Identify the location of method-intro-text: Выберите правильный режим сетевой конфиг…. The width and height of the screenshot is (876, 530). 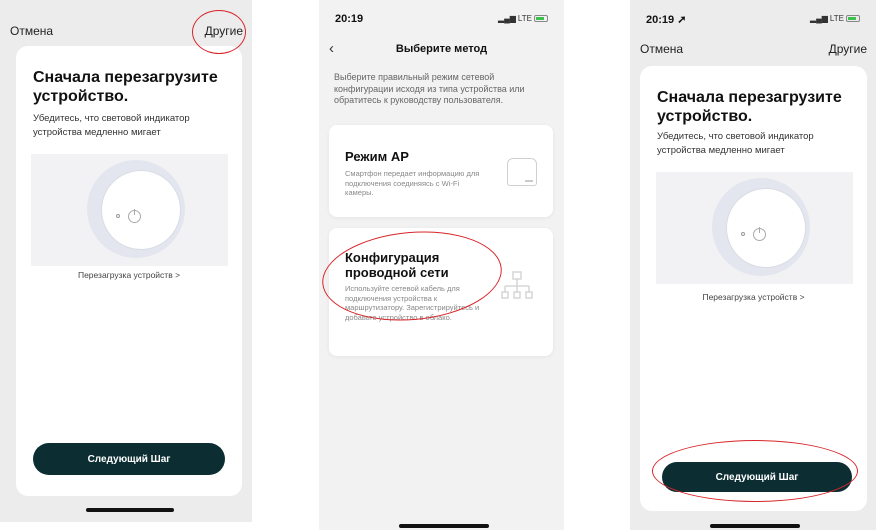
(429, 88).